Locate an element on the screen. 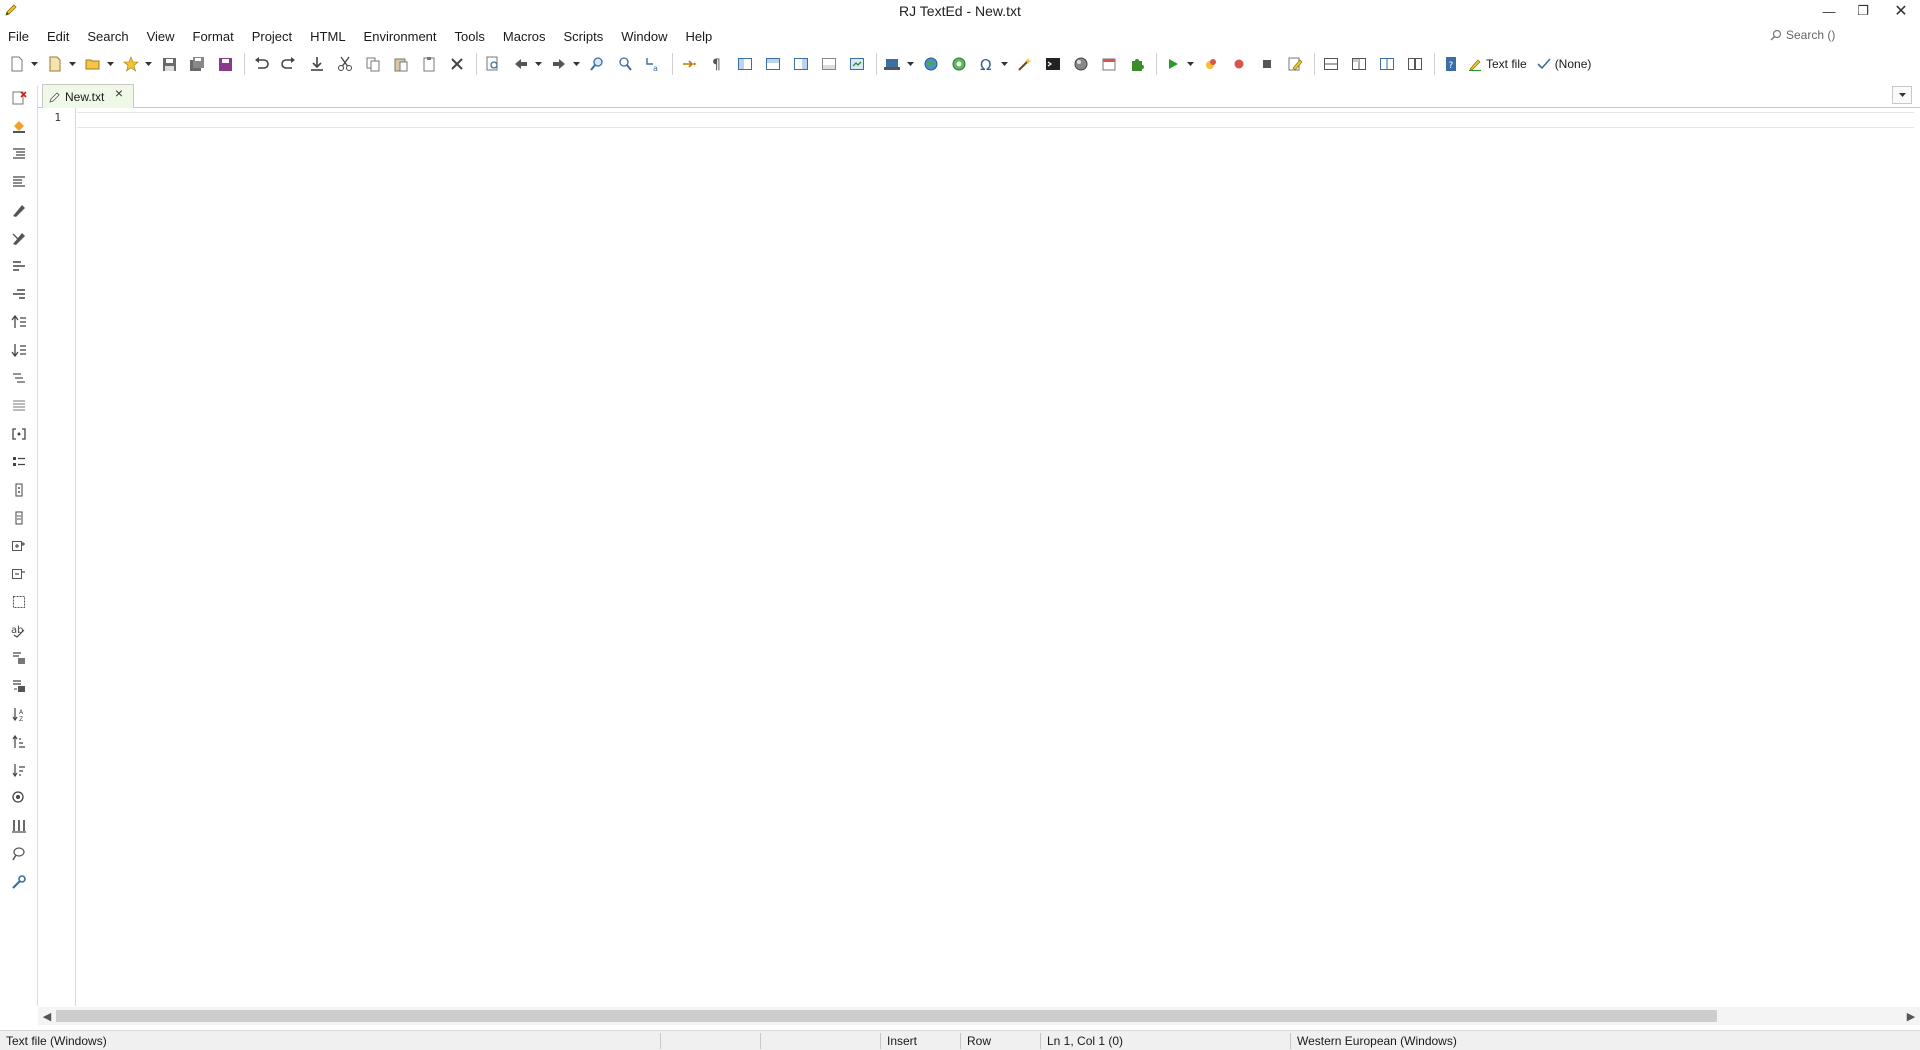 The width and height of the screenshot is (1920, 1050). cut-icon is located at coordinates (345, 64).